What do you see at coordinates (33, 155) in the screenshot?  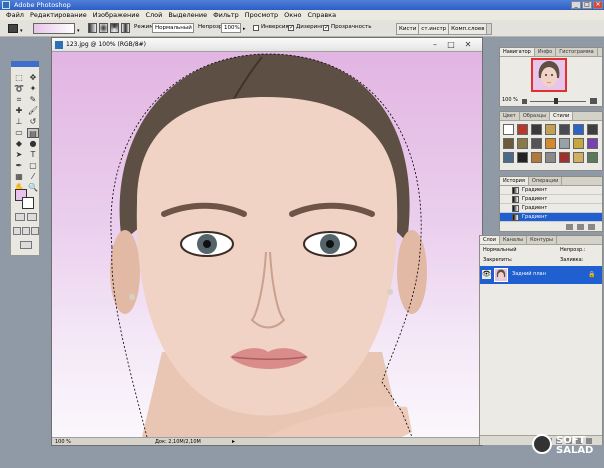 I see `type-tool-icon: T` at bounding box center [33, 155].